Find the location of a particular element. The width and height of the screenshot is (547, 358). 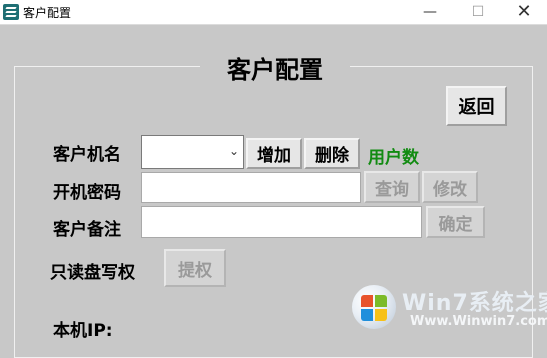

windows-logo-icon is located at coordinates (374, 307).